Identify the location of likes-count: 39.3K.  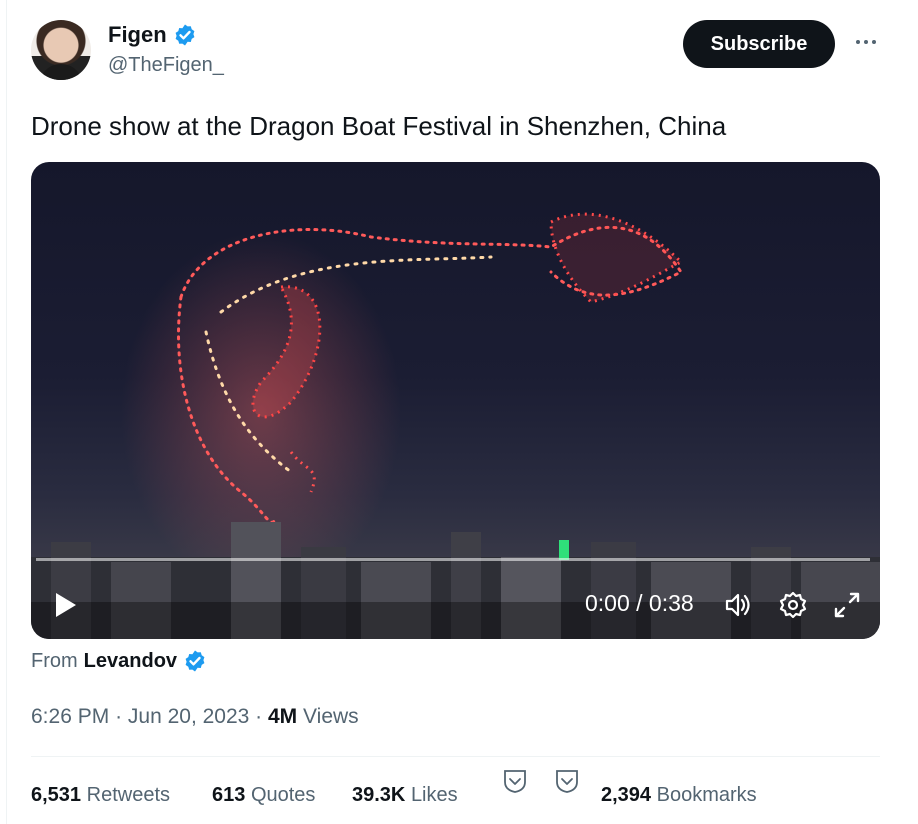
(379, 795).